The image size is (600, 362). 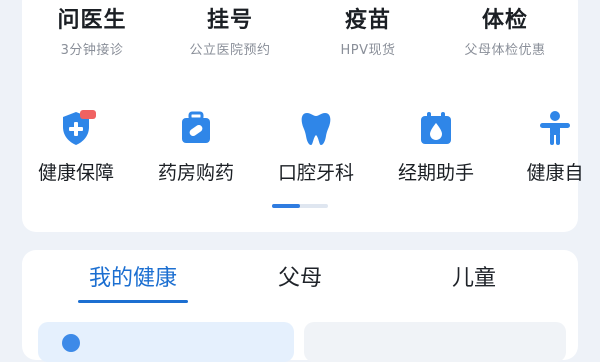 I want to click on shield-plus-icon, so click(x=76, y=128).